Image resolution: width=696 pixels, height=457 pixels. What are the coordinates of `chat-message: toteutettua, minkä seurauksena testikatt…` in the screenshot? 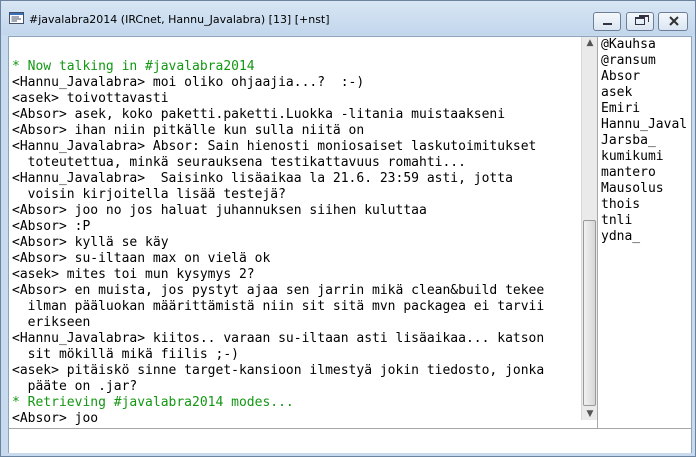 It's located at (239, 162).